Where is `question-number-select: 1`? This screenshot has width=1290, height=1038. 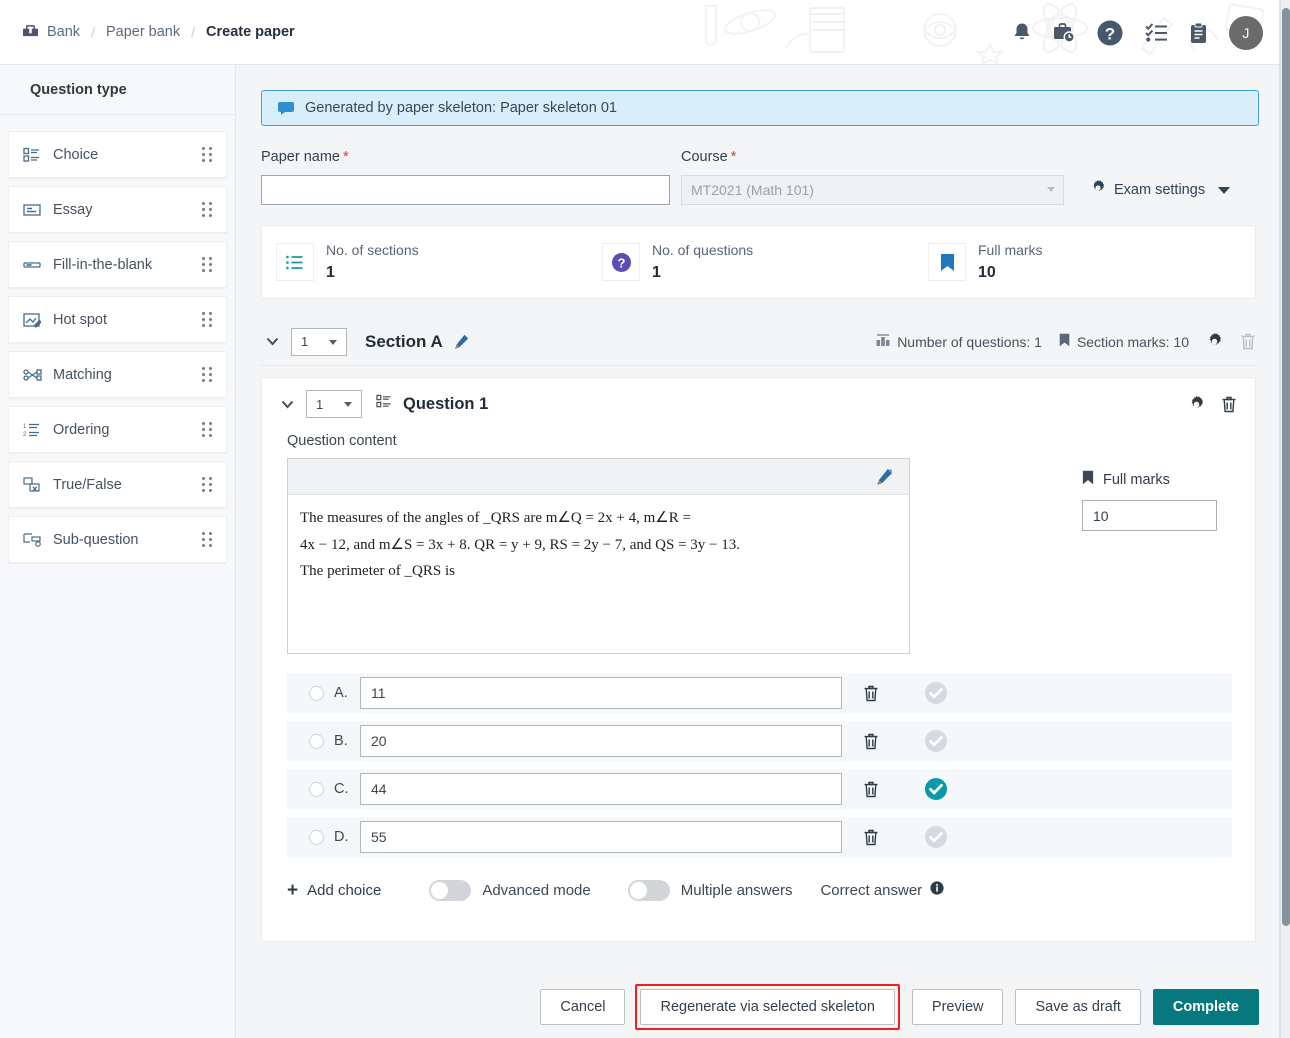
question-number-select: 1 is located at coordinates (334, 404).